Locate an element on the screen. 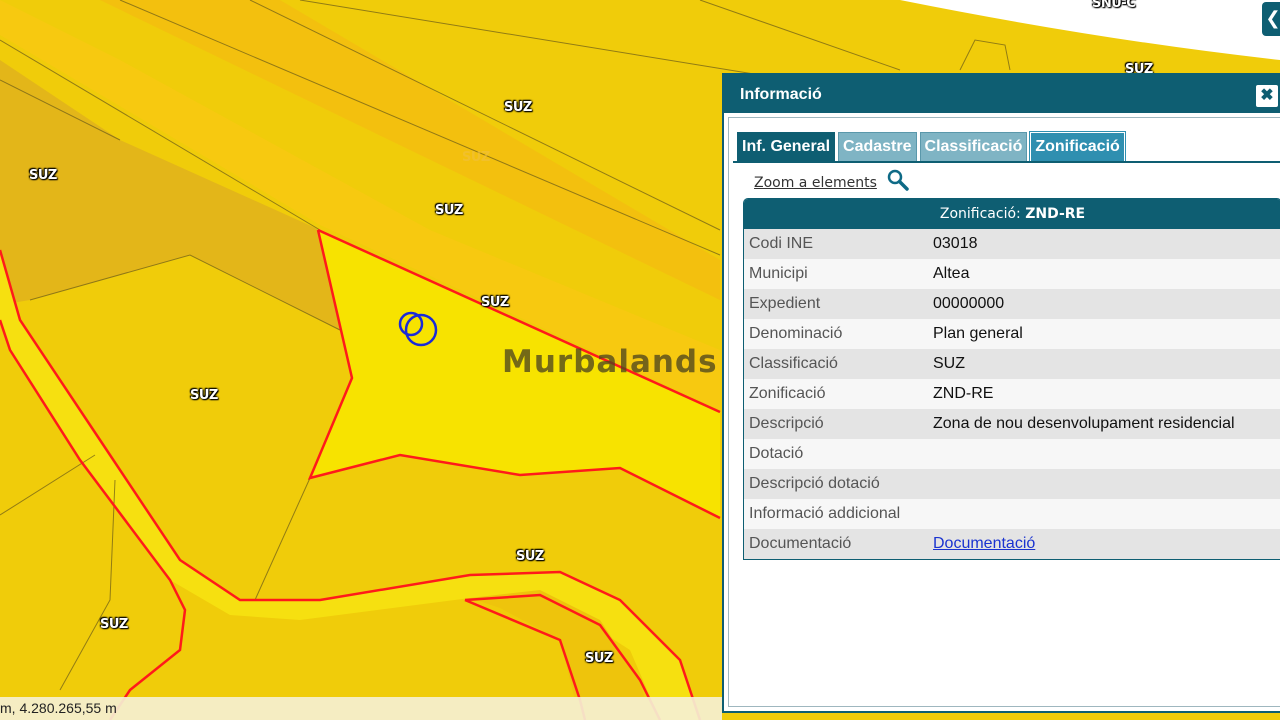 This screenshot has width=1280, height=724. row-key: Zonificació is located at coordinates (787, 393).